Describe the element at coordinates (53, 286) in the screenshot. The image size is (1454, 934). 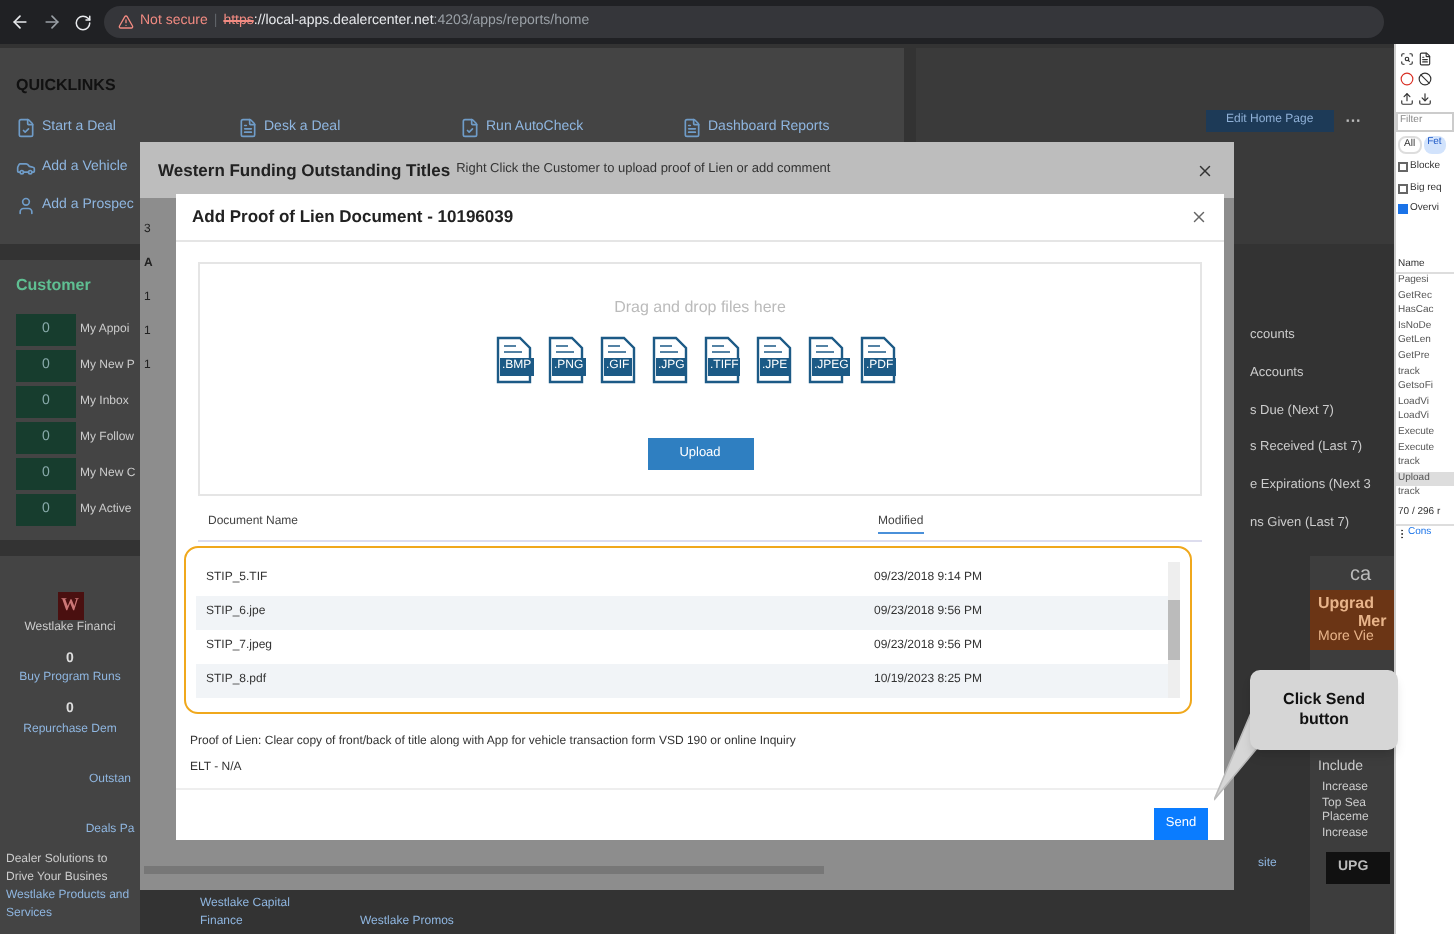
I see `section-title: Customer` at that location.